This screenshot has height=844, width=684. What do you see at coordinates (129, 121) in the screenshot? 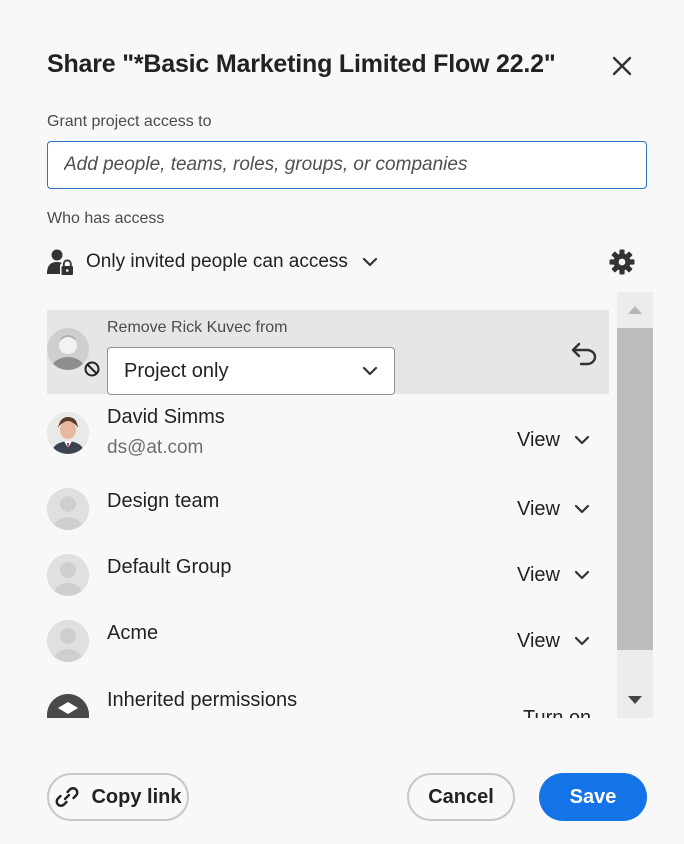
I see `grant-access-label: Grant project access to` at bounding box center [129, 121].